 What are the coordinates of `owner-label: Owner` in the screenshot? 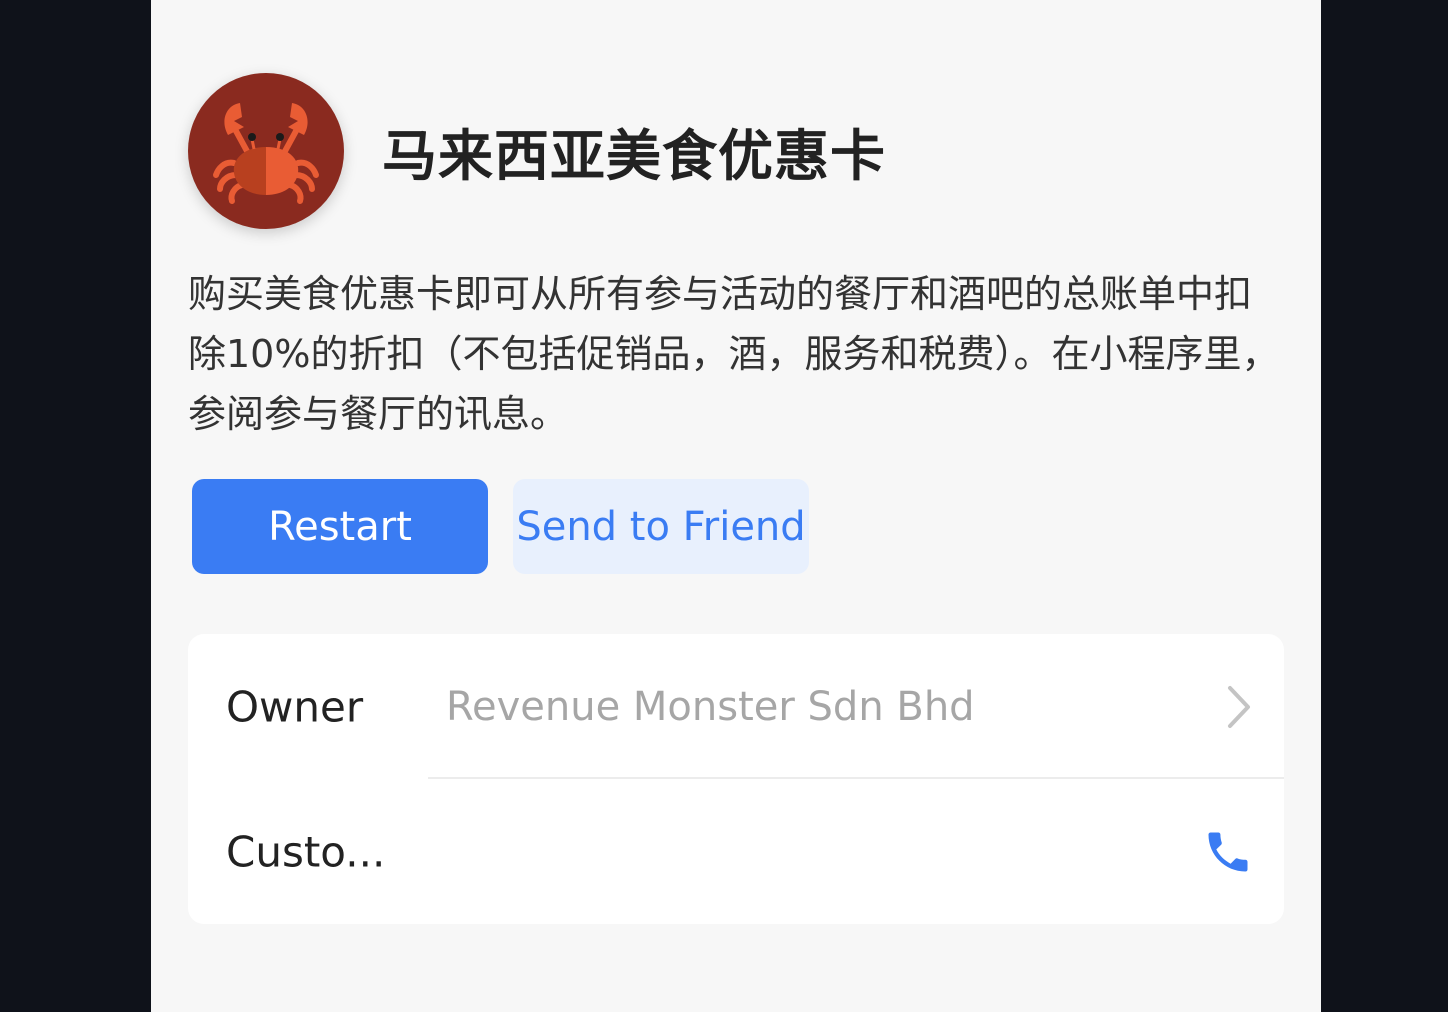 It's located at (295, 706).